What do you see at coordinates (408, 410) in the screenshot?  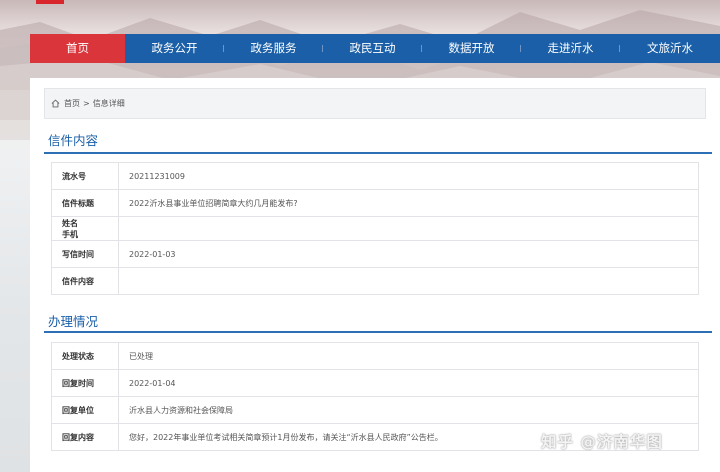 I see `row-value: 沂水县人力资源和社会保障局` at bounding box center [408, 410].